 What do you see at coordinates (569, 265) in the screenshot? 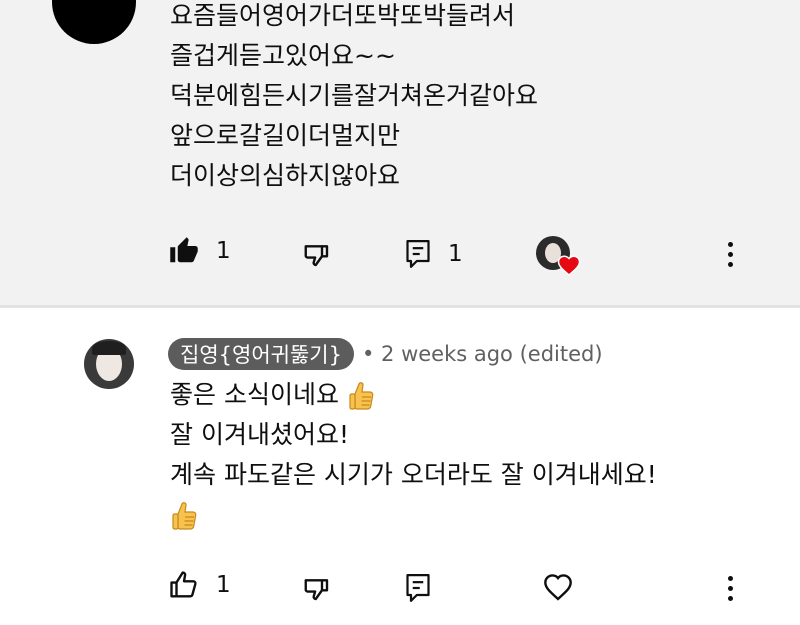
I see `creator-heart-icon` at bounding box center [569, 265].